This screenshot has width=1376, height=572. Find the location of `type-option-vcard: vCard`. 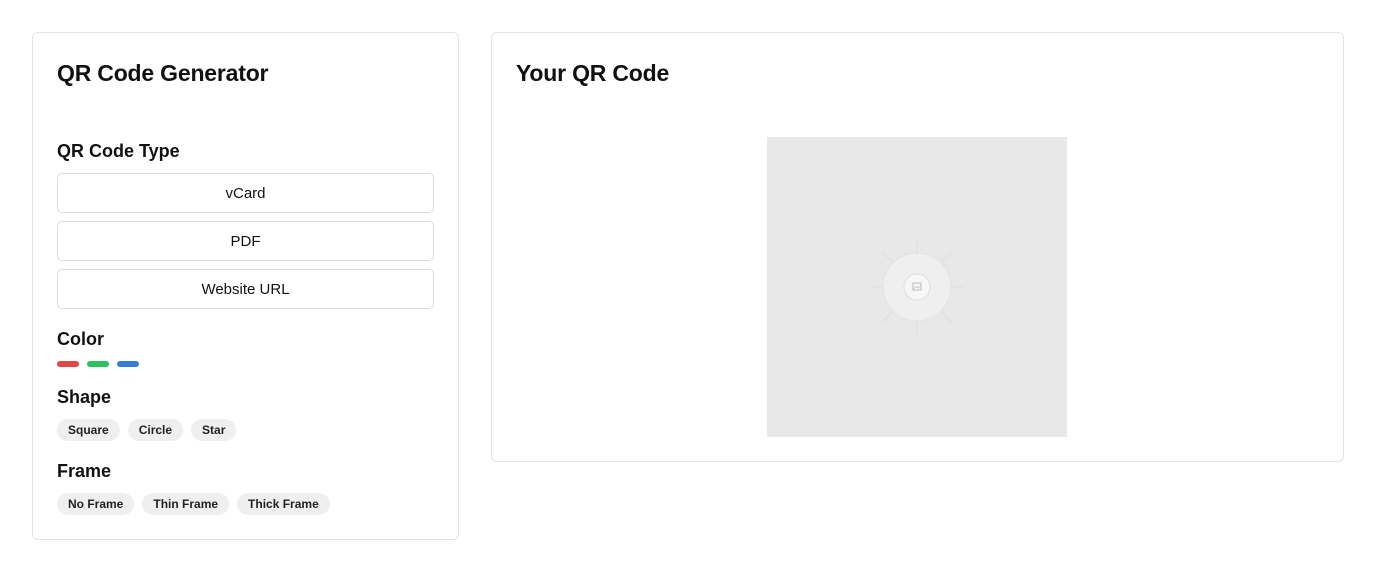

type-option-vcard: vCard is located at coordinates (245, 193).